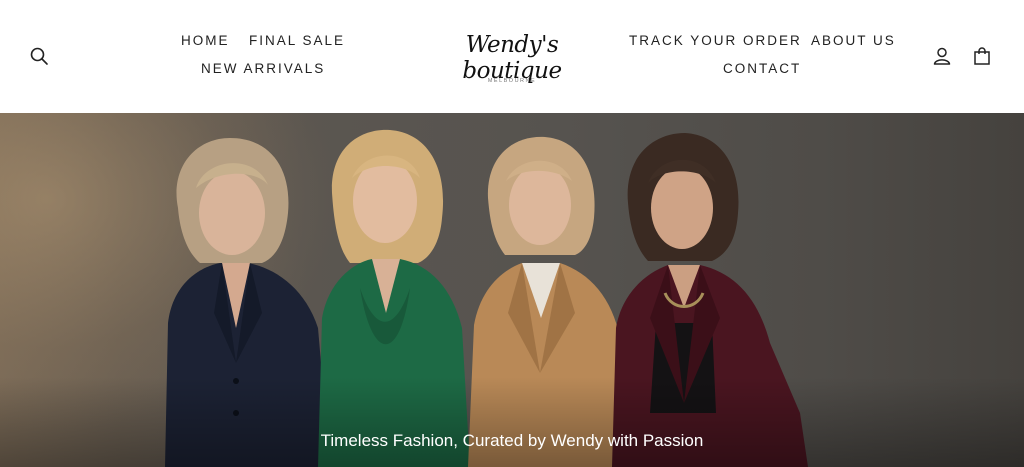  Describe the element at coordinates (762, 69) in the screenshot. I see `nav-contact-link: CONTACT` at that location.